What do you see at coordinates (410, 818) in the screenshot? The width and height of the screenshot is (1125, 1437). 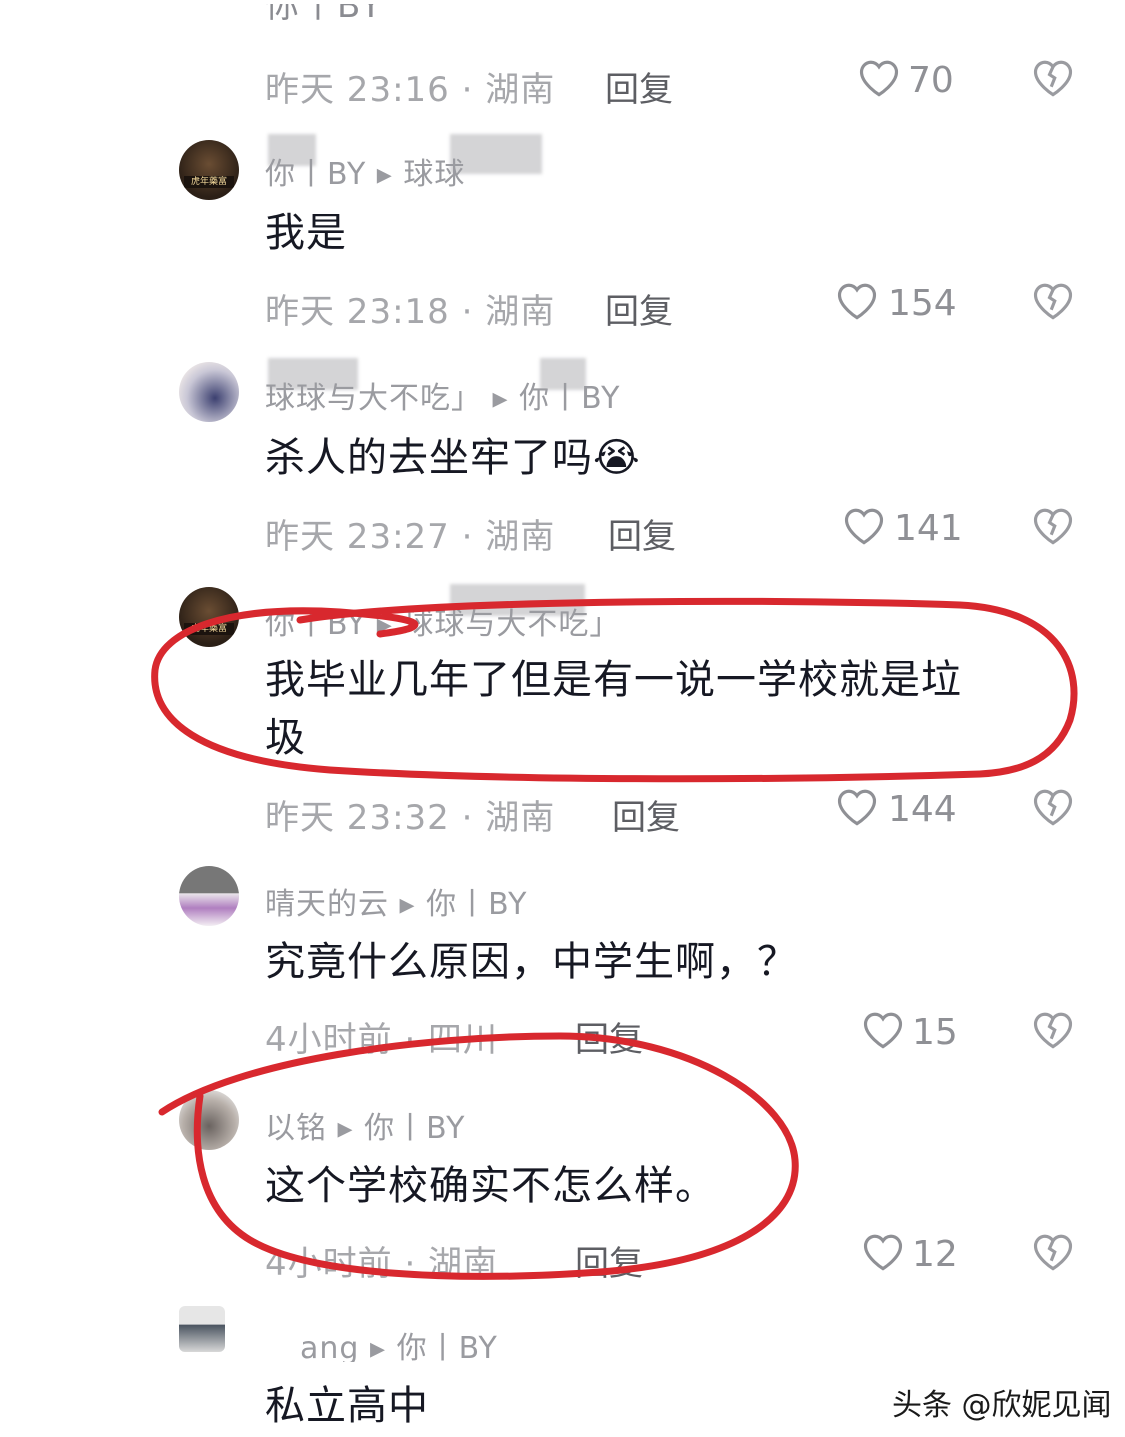 I see `comment-meta: 昨天 23:32 · 湖南` at bounding box center [410, 818].